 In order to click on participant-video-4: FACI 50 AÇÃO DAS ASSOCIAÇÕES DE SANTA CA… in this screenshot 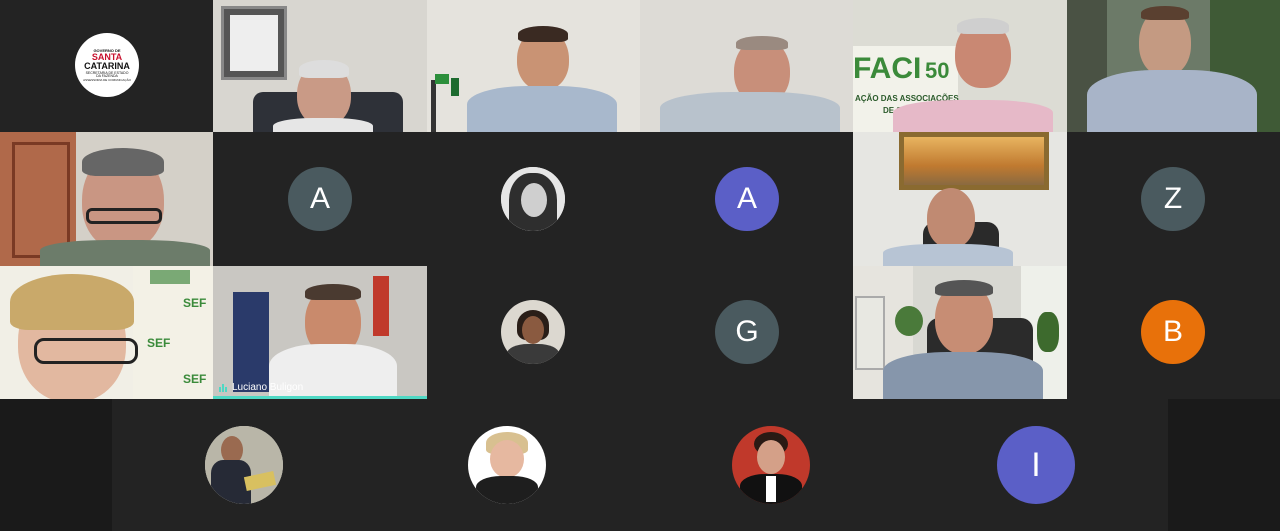, I will do `click(960, 66)`.